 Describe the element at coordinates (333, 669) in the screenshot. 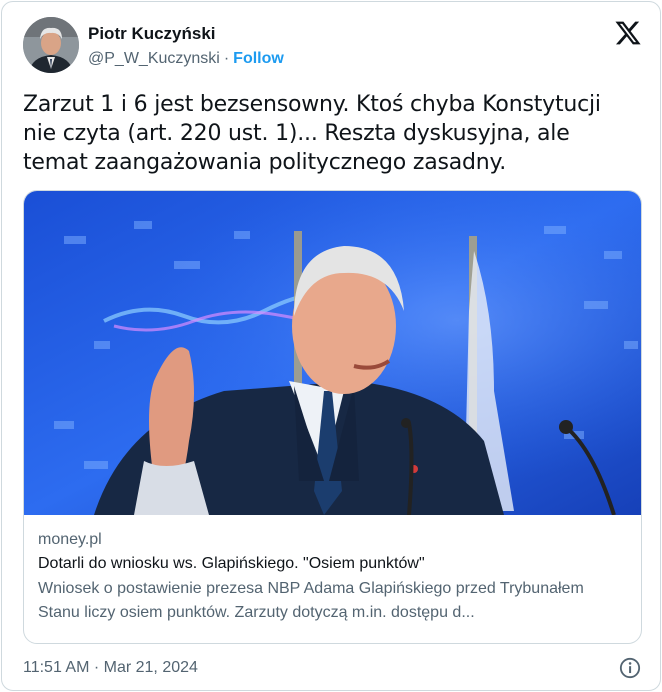

I see `tweet-footer: 11:51 AM · Mar 21, 2024` at that location.